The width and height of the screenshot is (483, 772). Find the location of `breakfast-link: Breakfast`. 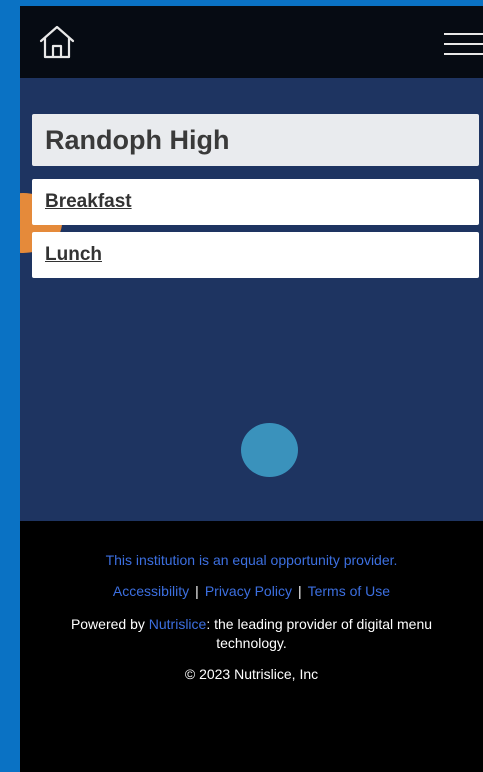

breakfast-link: Breakfast is located at coordinates (88, 201).